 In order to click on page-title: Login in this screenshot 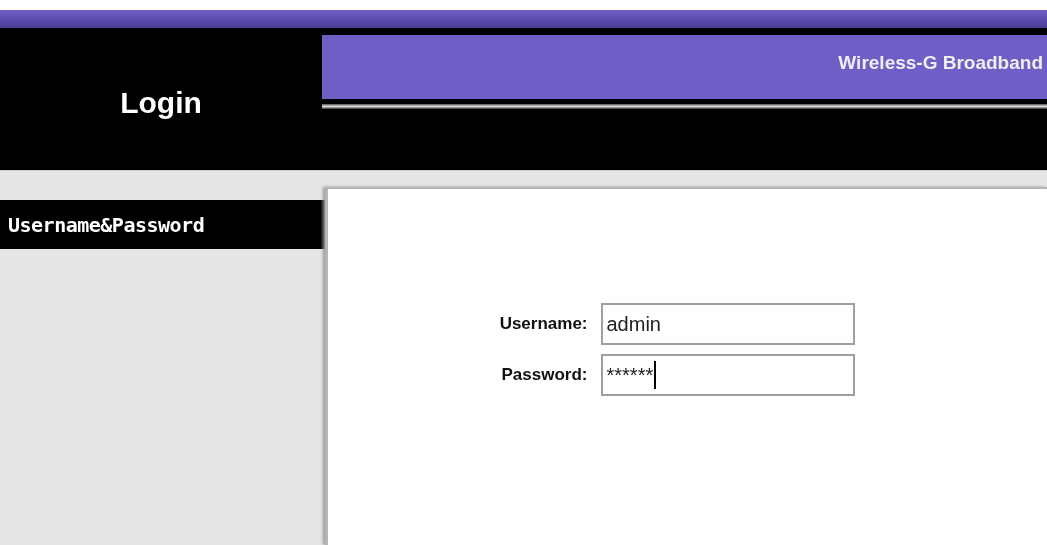, I will do `click(161, 102)`.